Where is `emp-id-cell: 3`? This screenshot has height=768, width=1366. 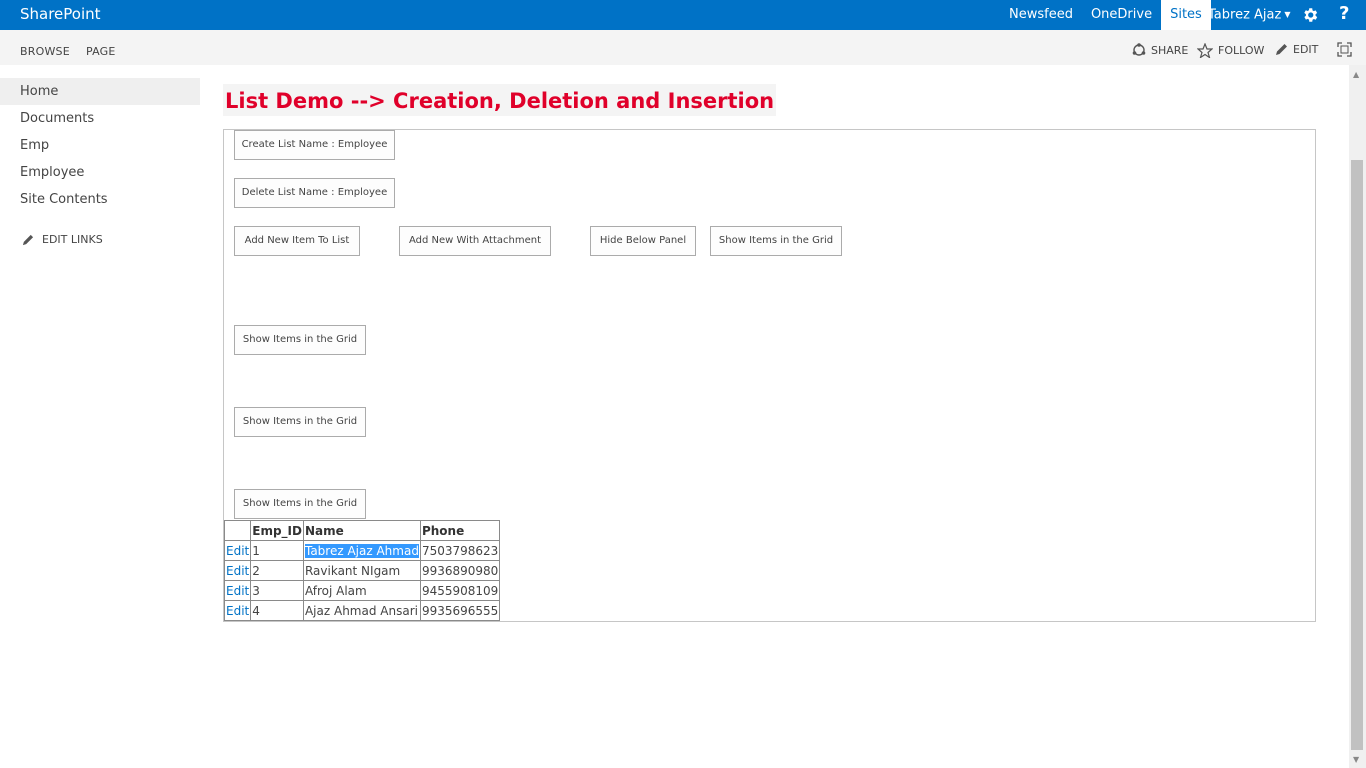
emp-id-cell: 3 is located at coordinates (277, 590).